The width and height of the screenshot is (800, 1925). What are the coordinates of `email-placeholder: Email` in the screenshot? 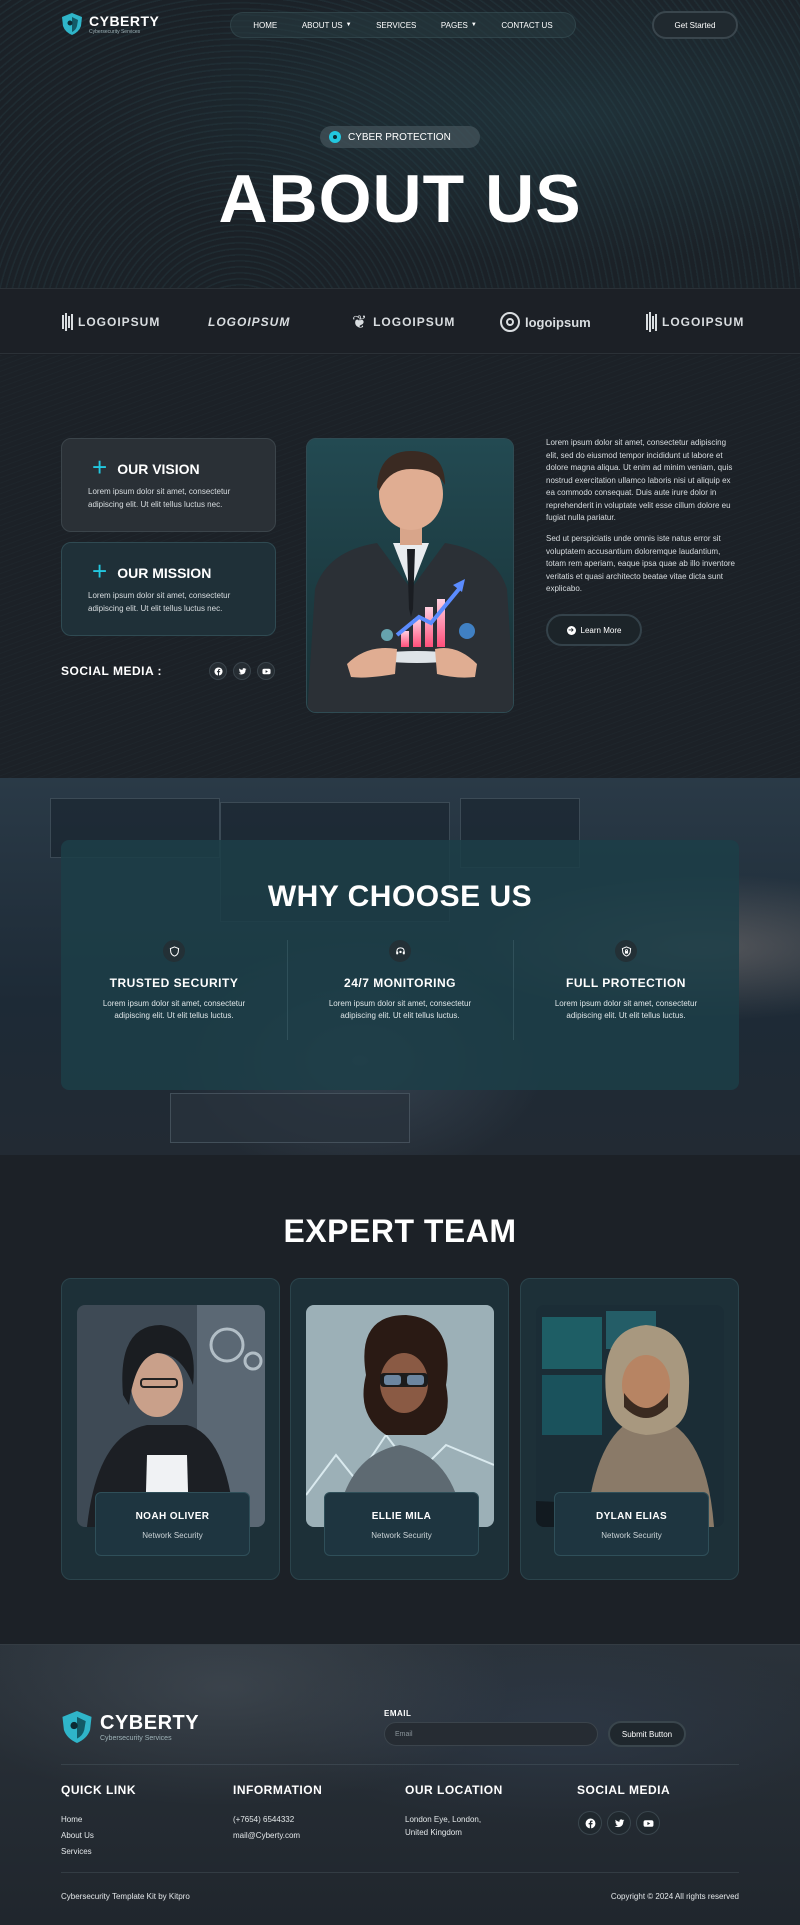 It's located at (404, 1734).